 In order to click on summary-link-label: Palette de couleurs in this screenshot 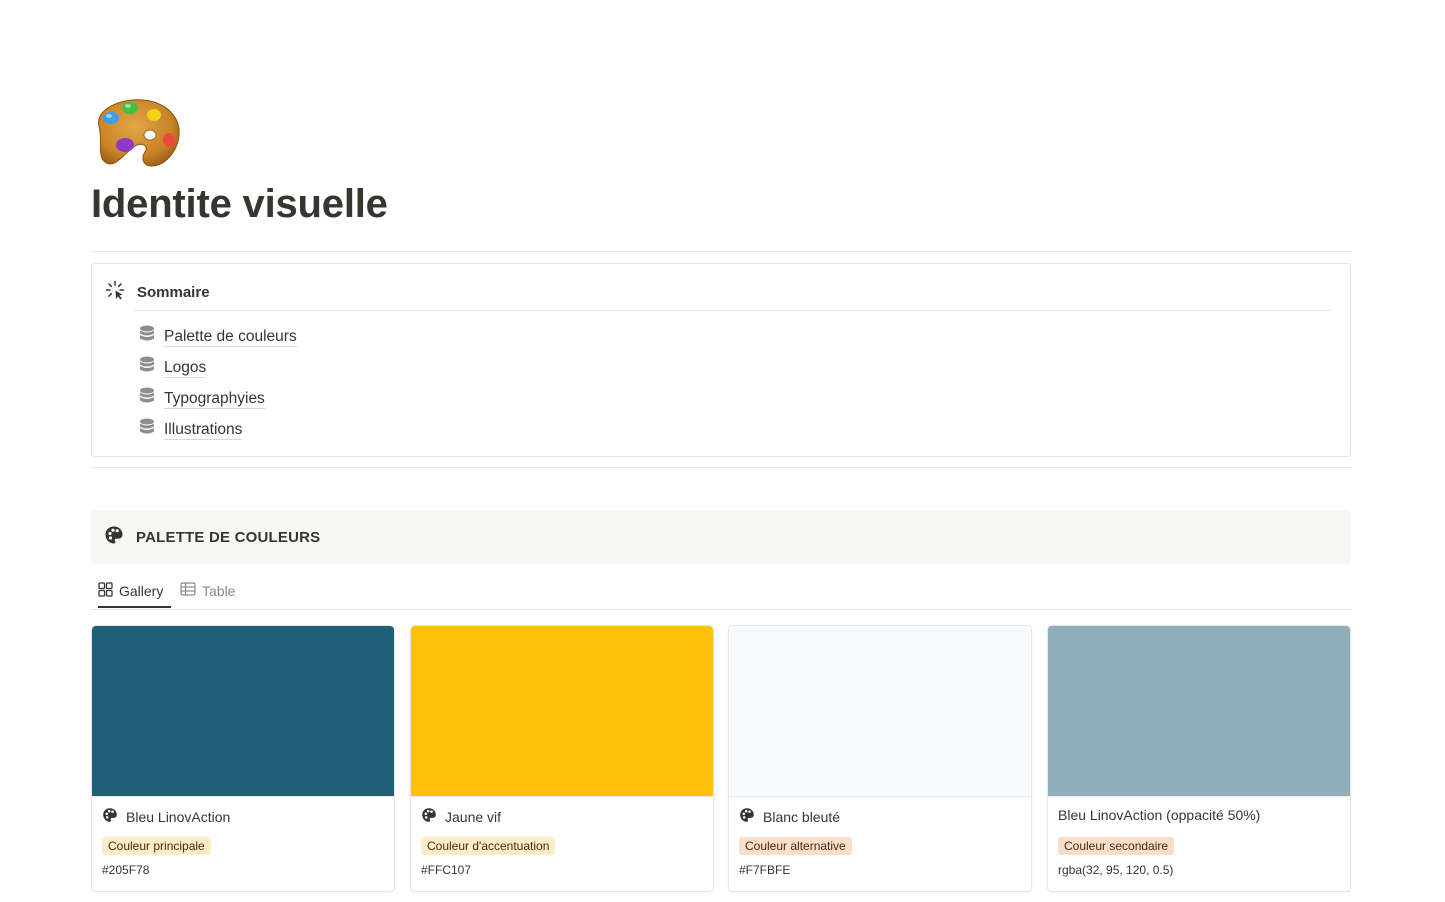, I will do `click(230, 337)`.